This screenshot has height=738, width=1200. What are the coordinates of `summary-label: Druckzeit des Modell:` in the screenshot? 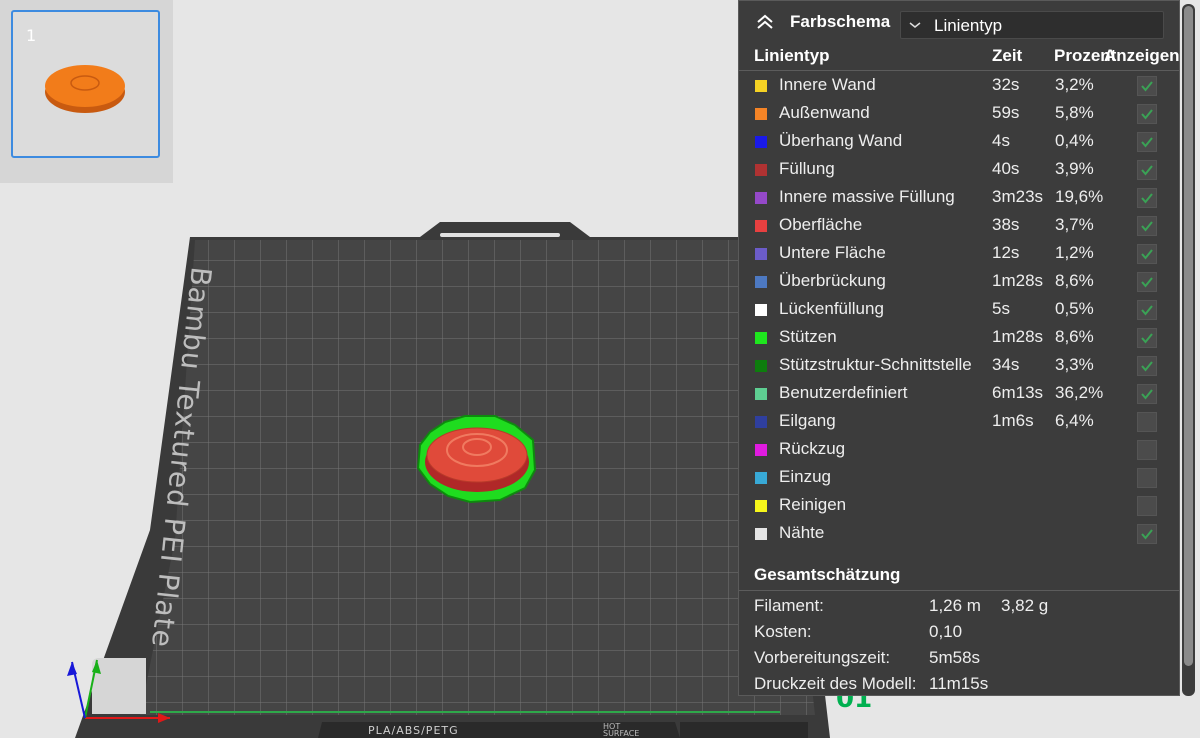 It's located at (835, 683).